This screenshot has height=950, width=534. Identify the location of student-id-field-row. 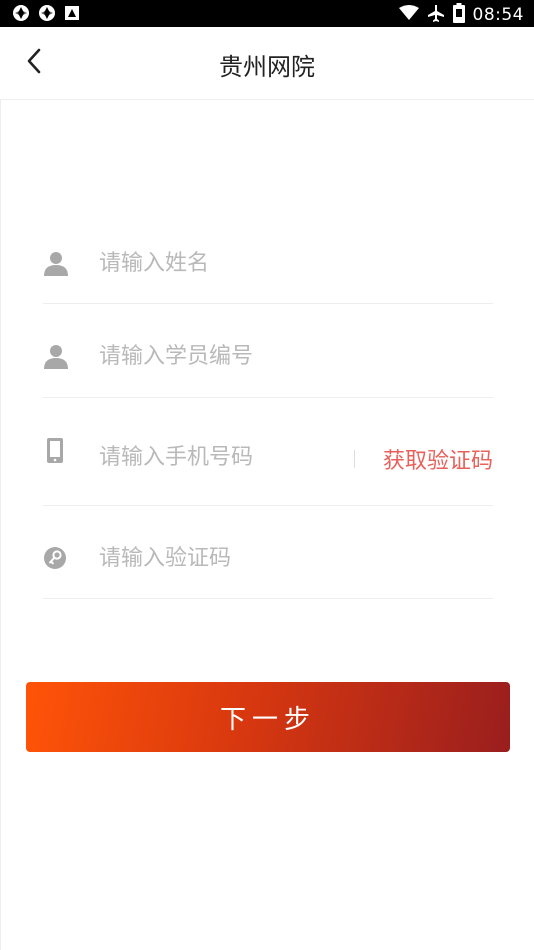
(268, 350).